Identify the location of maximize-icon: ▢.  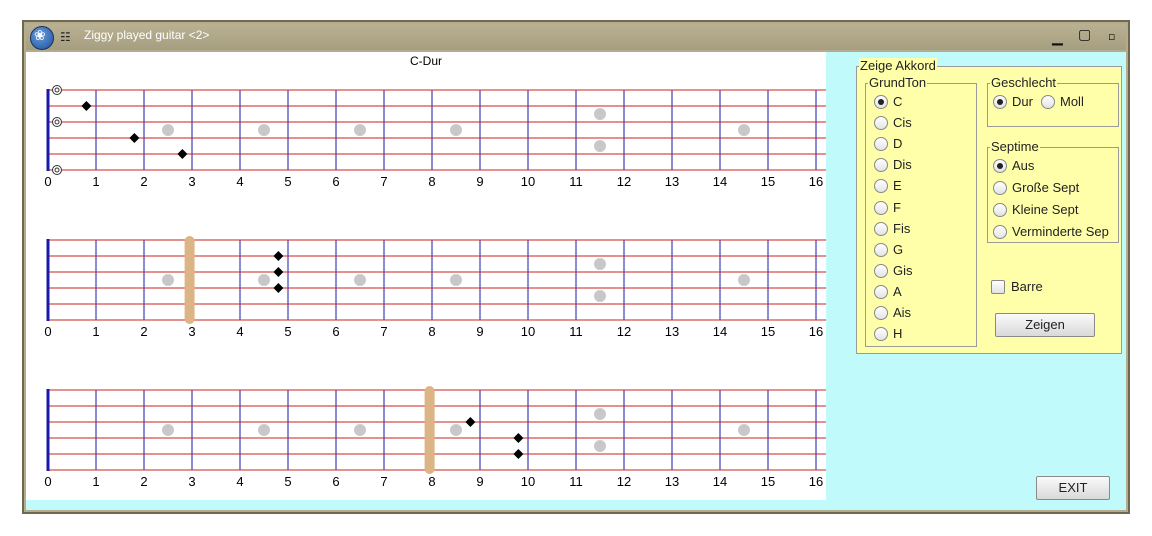
(1084, 35).